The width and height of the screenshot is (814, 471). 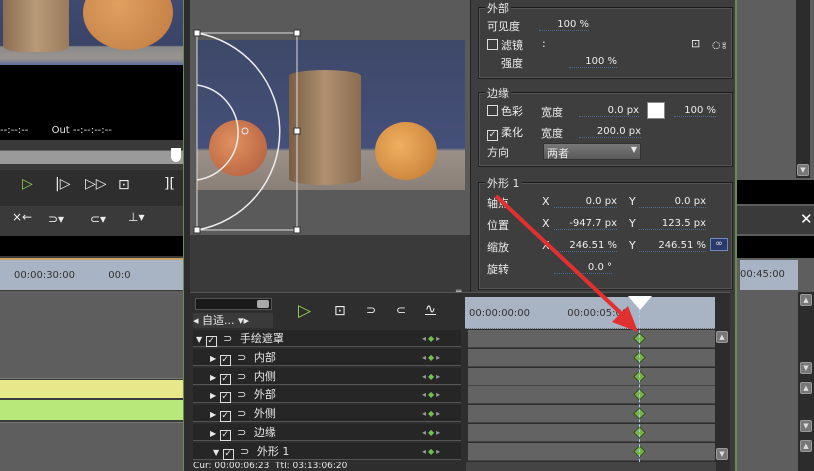 What do you see at coordinates (719, 244) in the screenshot?
I see `link-icon: ∞` at bounding box center [719, 244].